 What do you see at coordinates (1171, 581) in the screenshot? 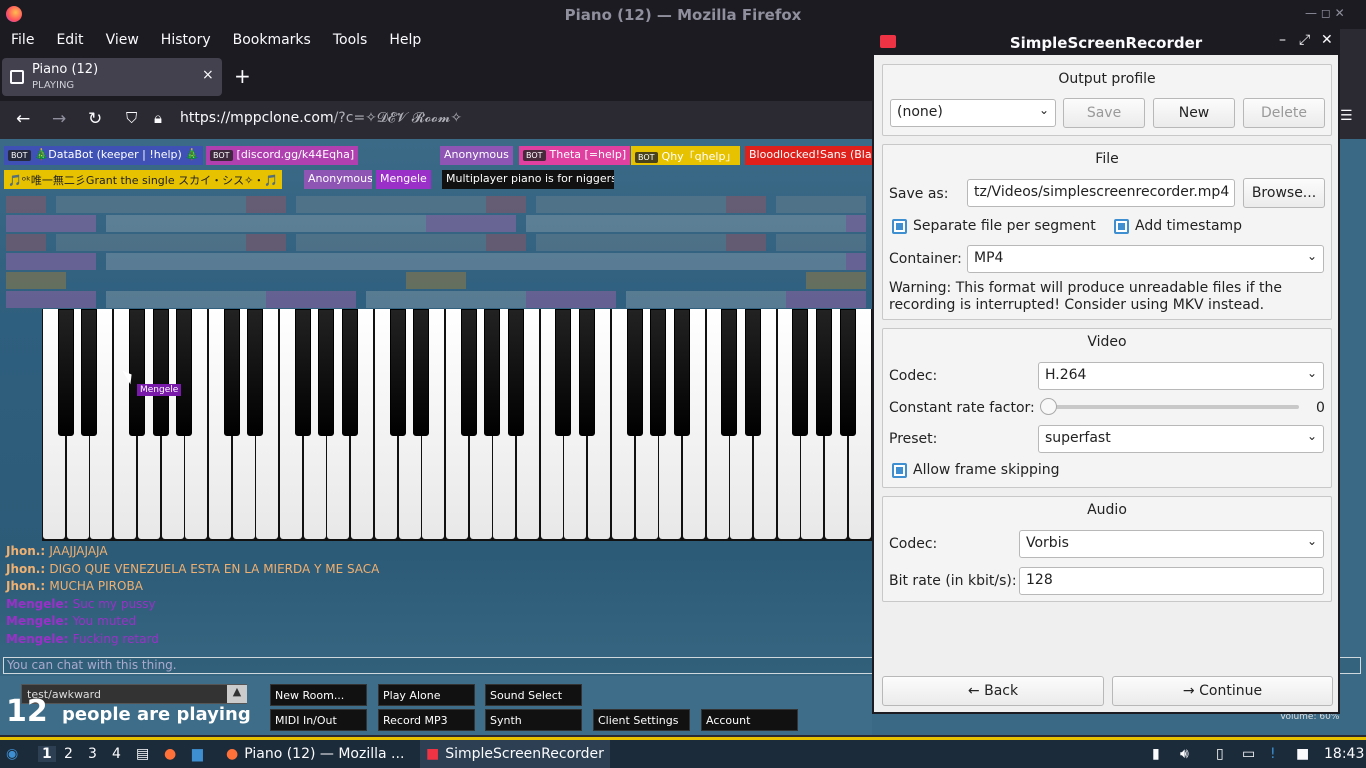
I see `bitrate-input: 128` at bounding box center [1171, 581].